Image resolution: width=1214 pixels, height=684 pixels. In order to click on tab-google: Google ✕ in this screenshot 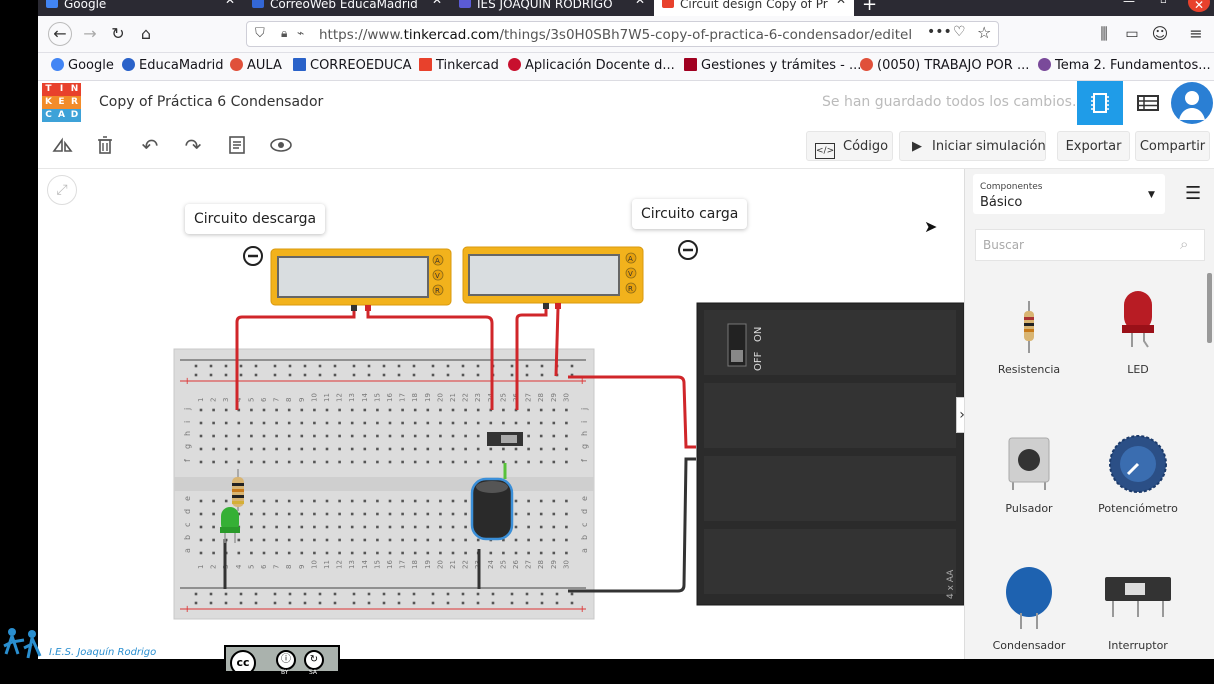, I will do `click(140, 8)`.